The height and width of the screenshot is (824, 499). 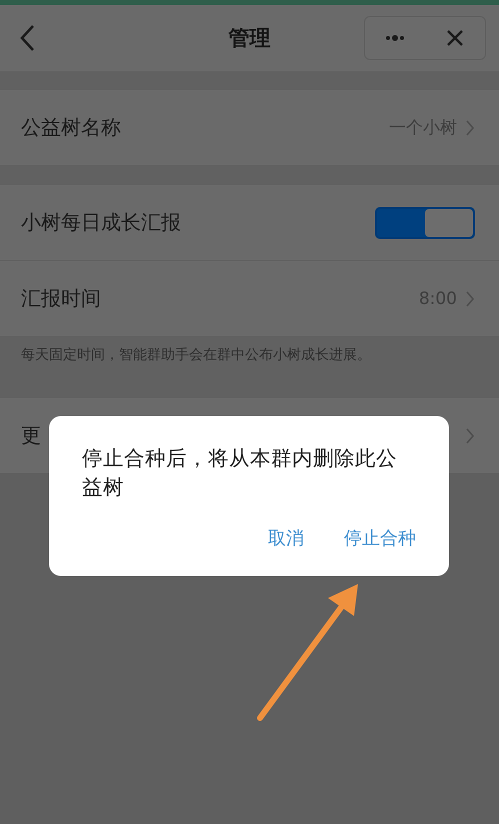 I want to click on dialog-button: 取消, so click(x=286, y=538).